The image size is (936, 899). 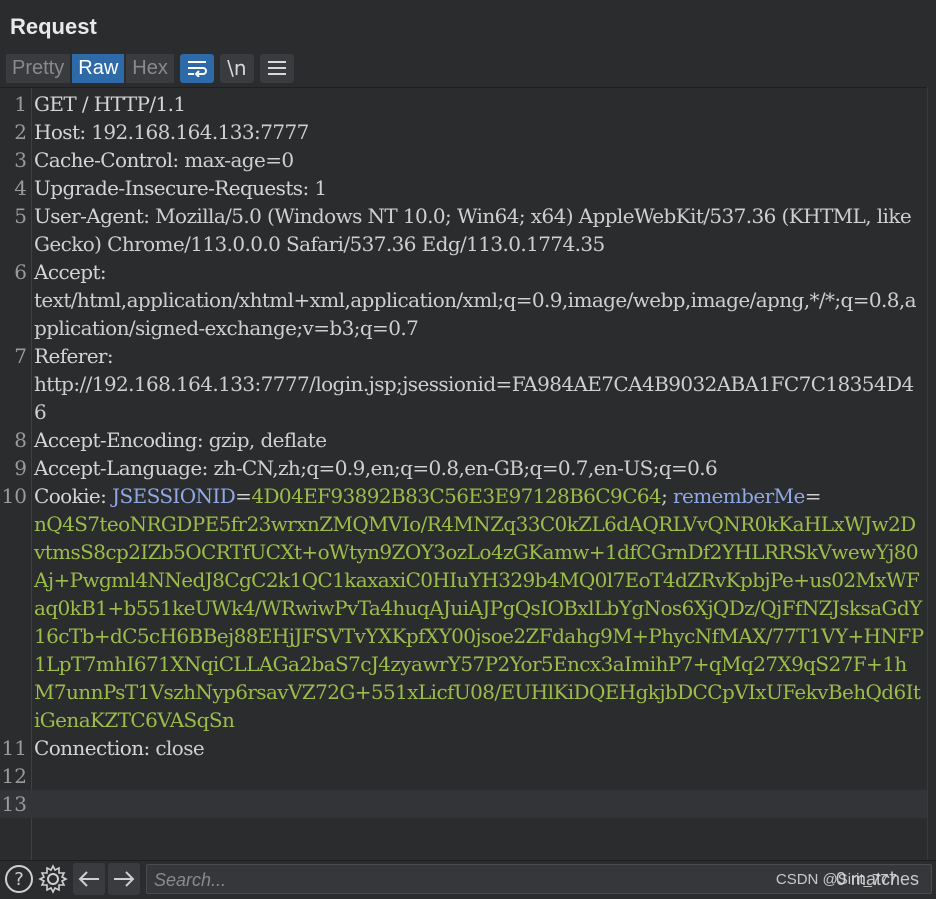 I want to click on header-name: Referer, so click(x=70, y=356).